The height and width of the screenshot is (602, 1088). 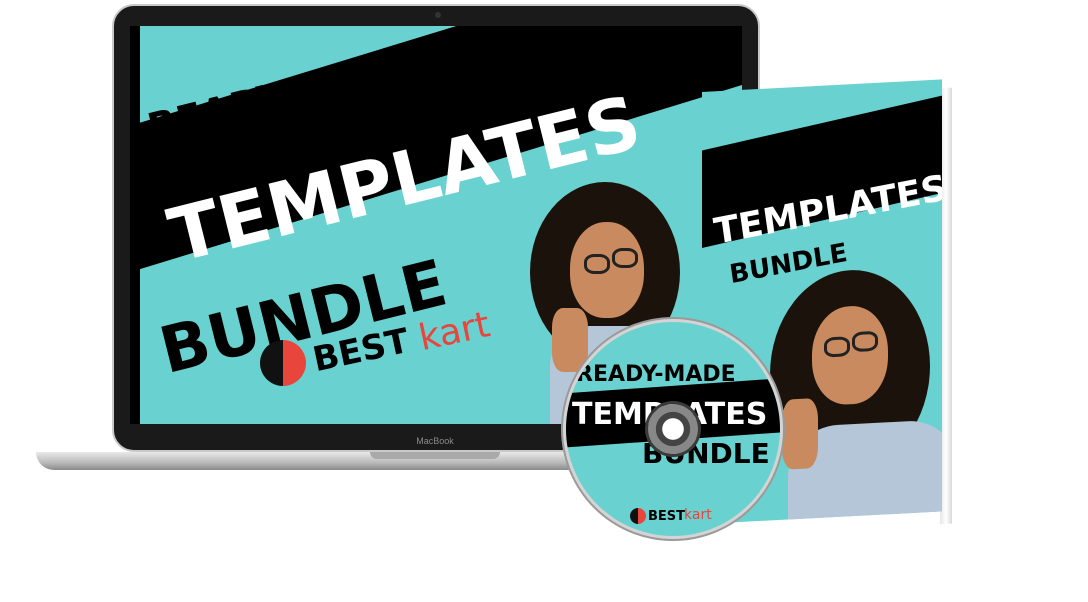 What do you see at coordinates (283, 363) in the screenshot?
I see `laptop-logo-icon` at bounding box center [283, 363].